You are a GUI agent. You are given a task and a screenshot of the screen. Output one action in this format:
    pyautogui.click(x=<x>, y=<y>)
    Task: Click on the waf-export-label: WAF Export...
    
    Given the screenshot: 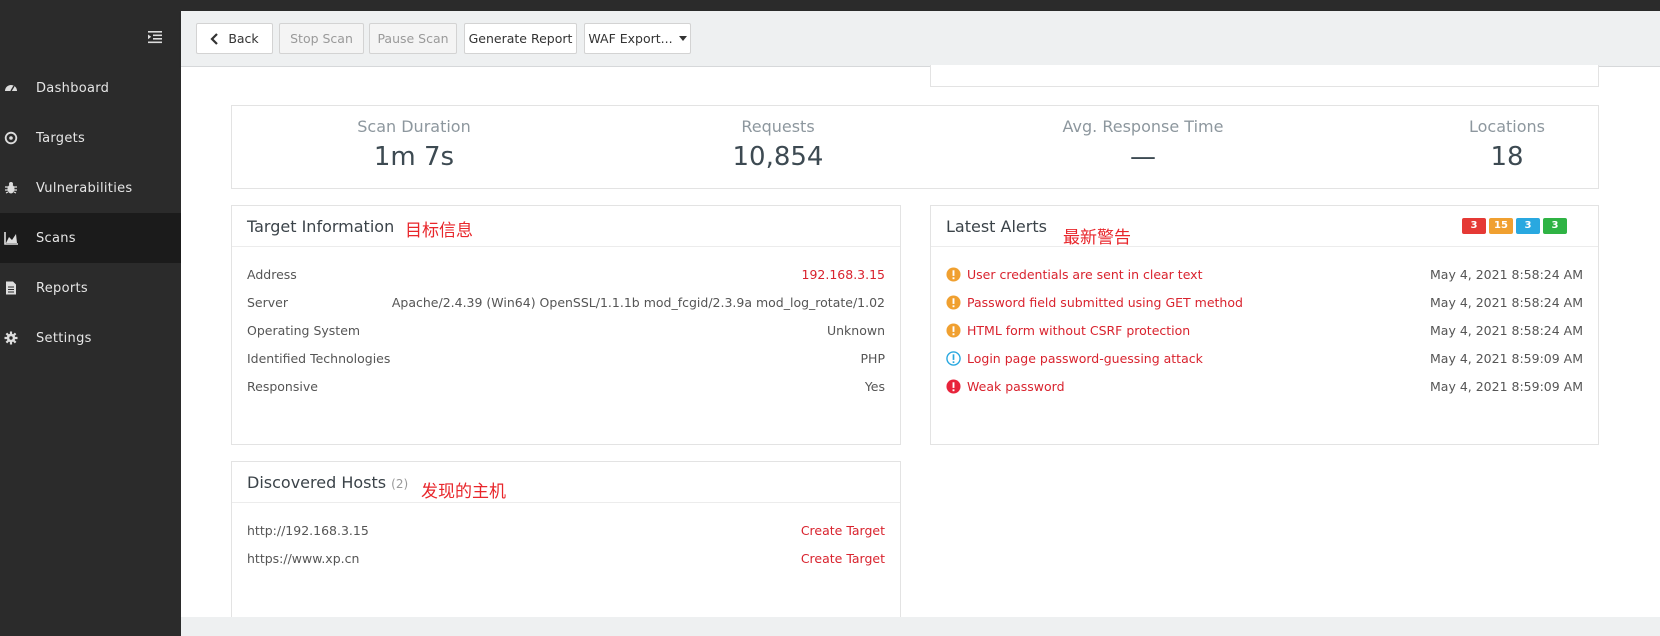 What is the action you would take?
    pyautogui.click(x=630, y=38)
    